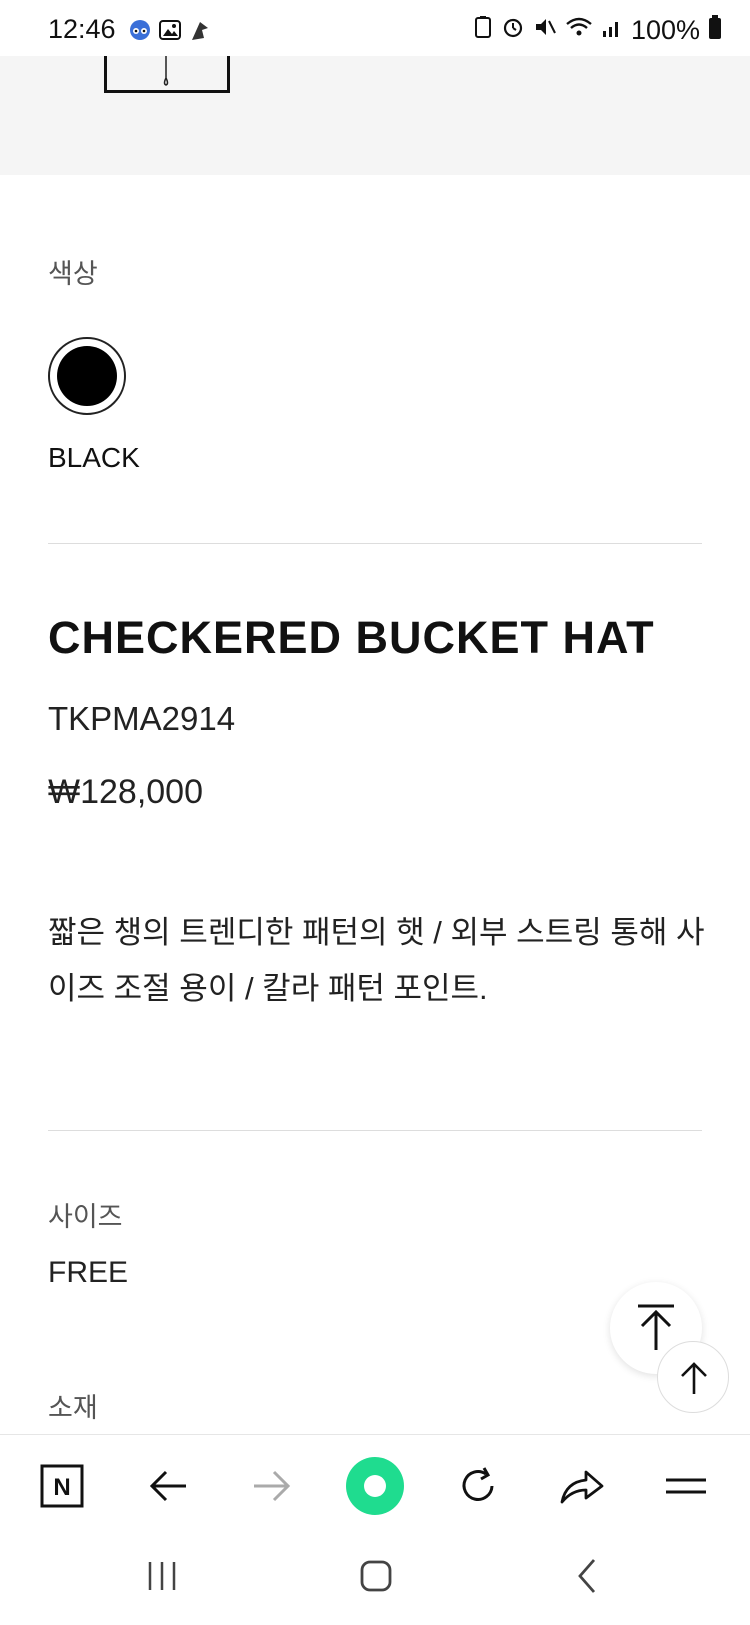 Image resolution: width=750 pixels, height=1625 pixels. I want to click on refresh-icon, so click(478, 1484).